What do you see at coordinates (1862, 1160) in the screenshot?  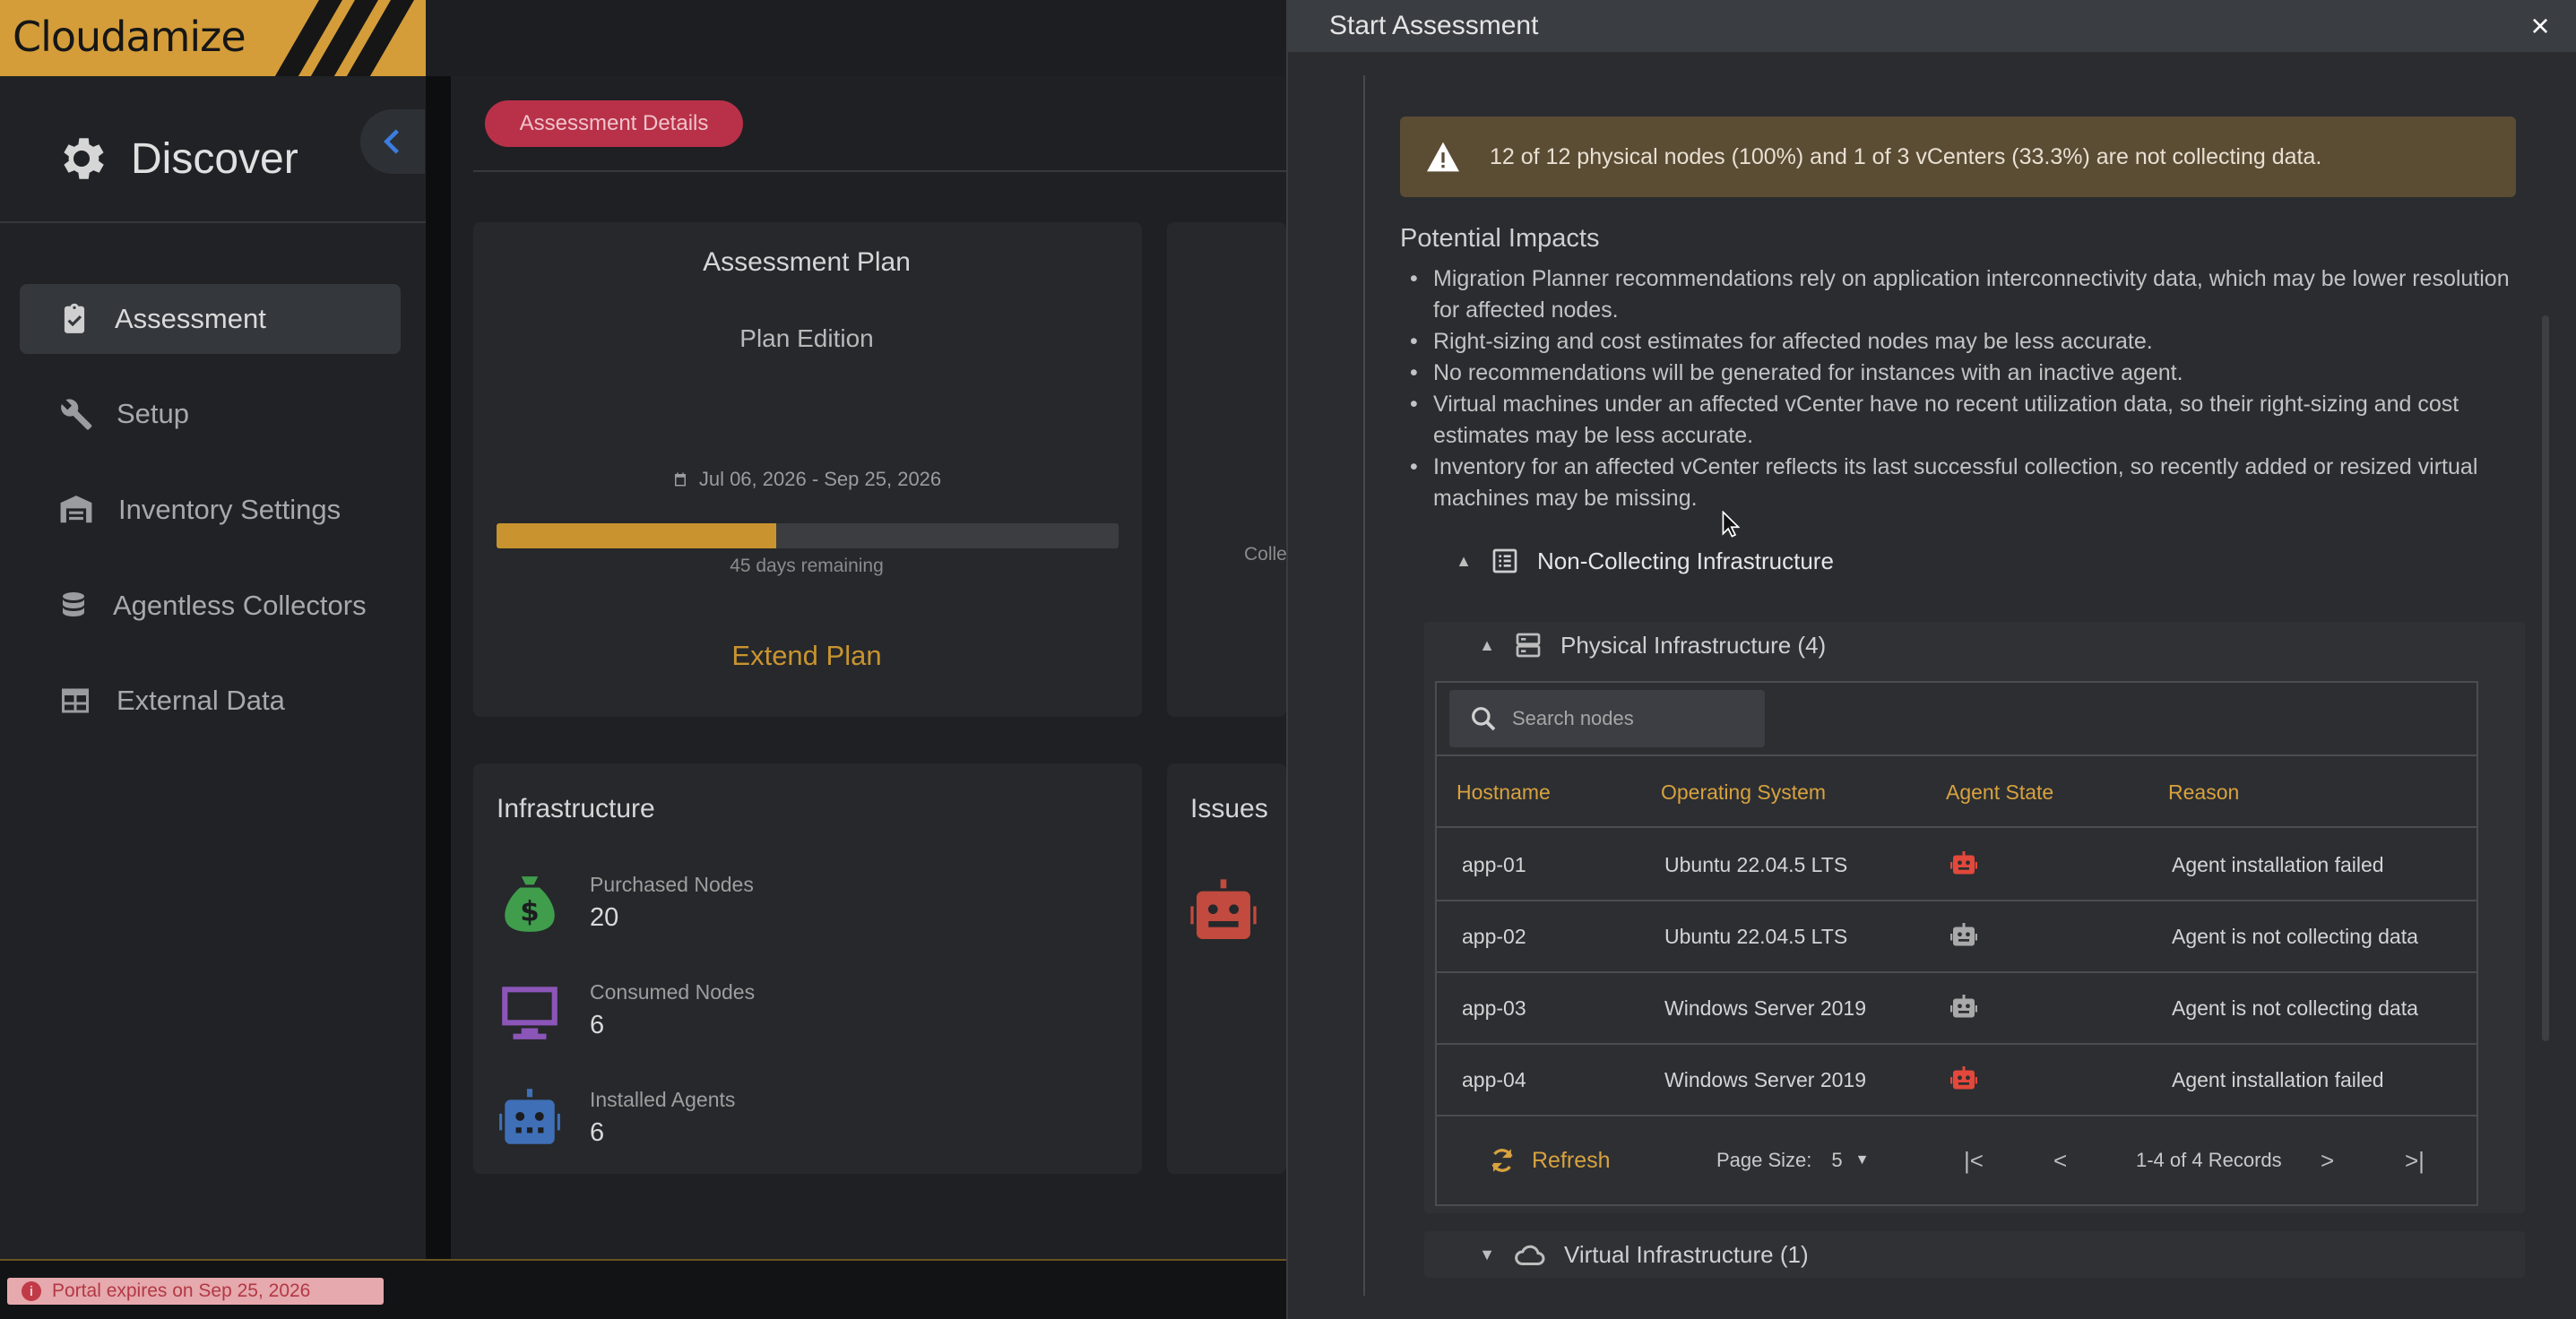 I see `chevron-down-icon: ▼` at bounding box center [1862, 1160].